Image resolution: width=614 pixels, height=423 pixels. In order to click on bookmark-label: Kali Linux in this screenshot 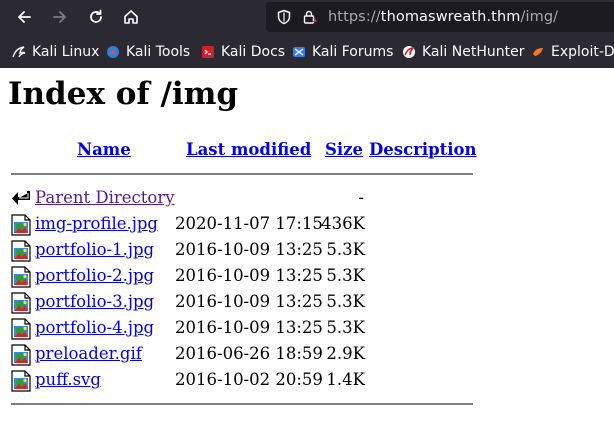, I will do `click(66, 52)`.